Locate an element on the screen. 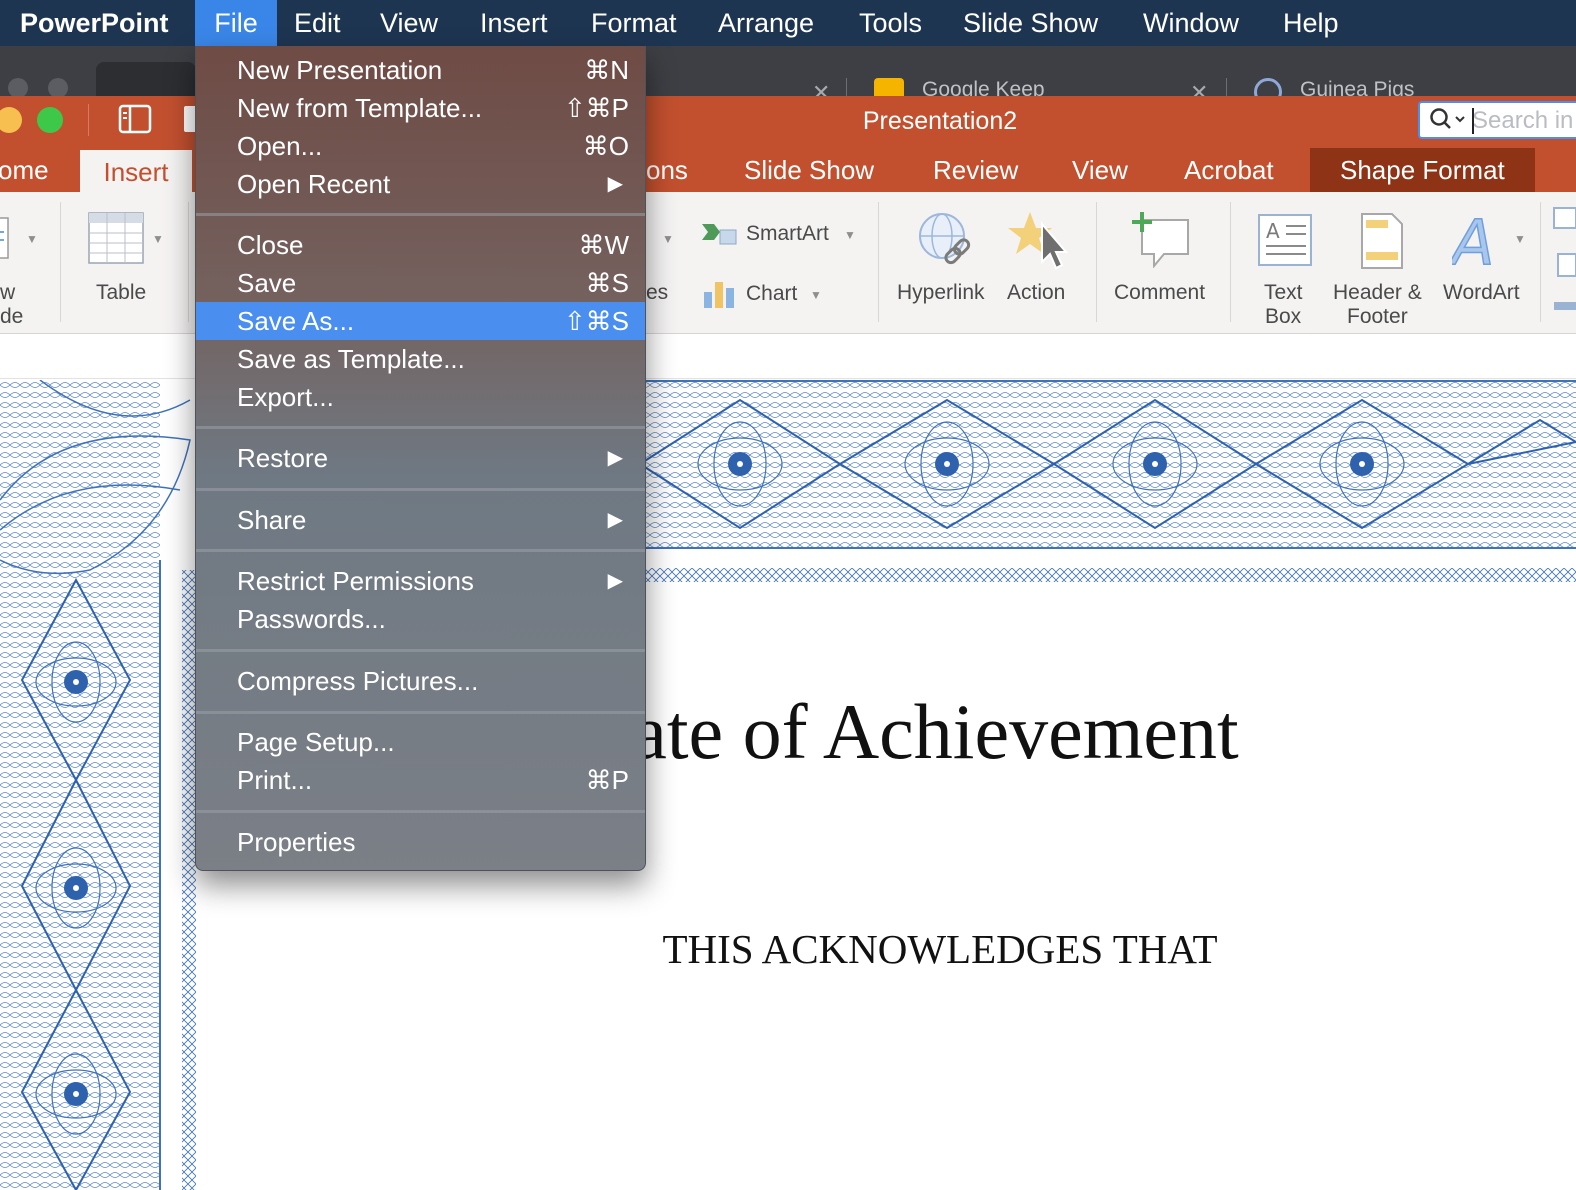  new-slide-label: de is located at coordinates (12, 316).